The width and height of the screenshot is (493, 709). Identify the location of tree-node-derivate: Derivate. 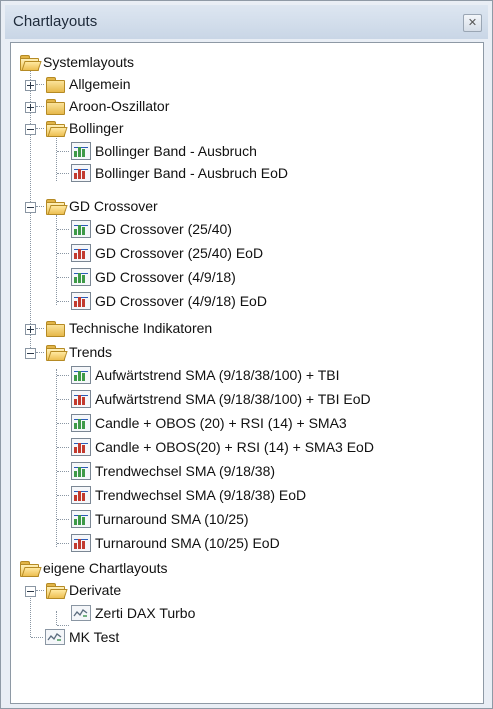
(83, 590).